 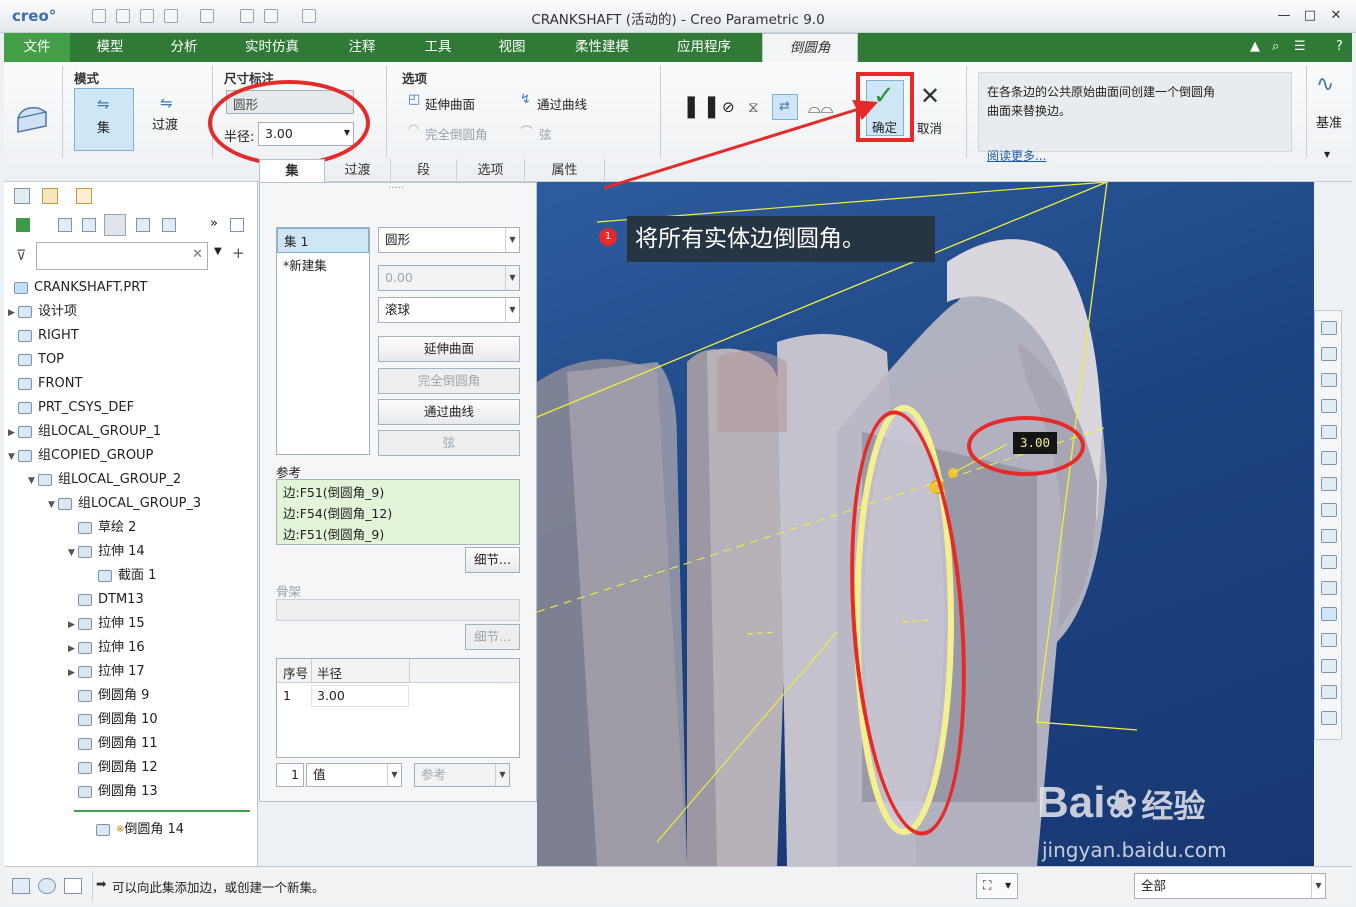 I want to click on tree-item: ▶ 设计项, so click(x=42, y=312).